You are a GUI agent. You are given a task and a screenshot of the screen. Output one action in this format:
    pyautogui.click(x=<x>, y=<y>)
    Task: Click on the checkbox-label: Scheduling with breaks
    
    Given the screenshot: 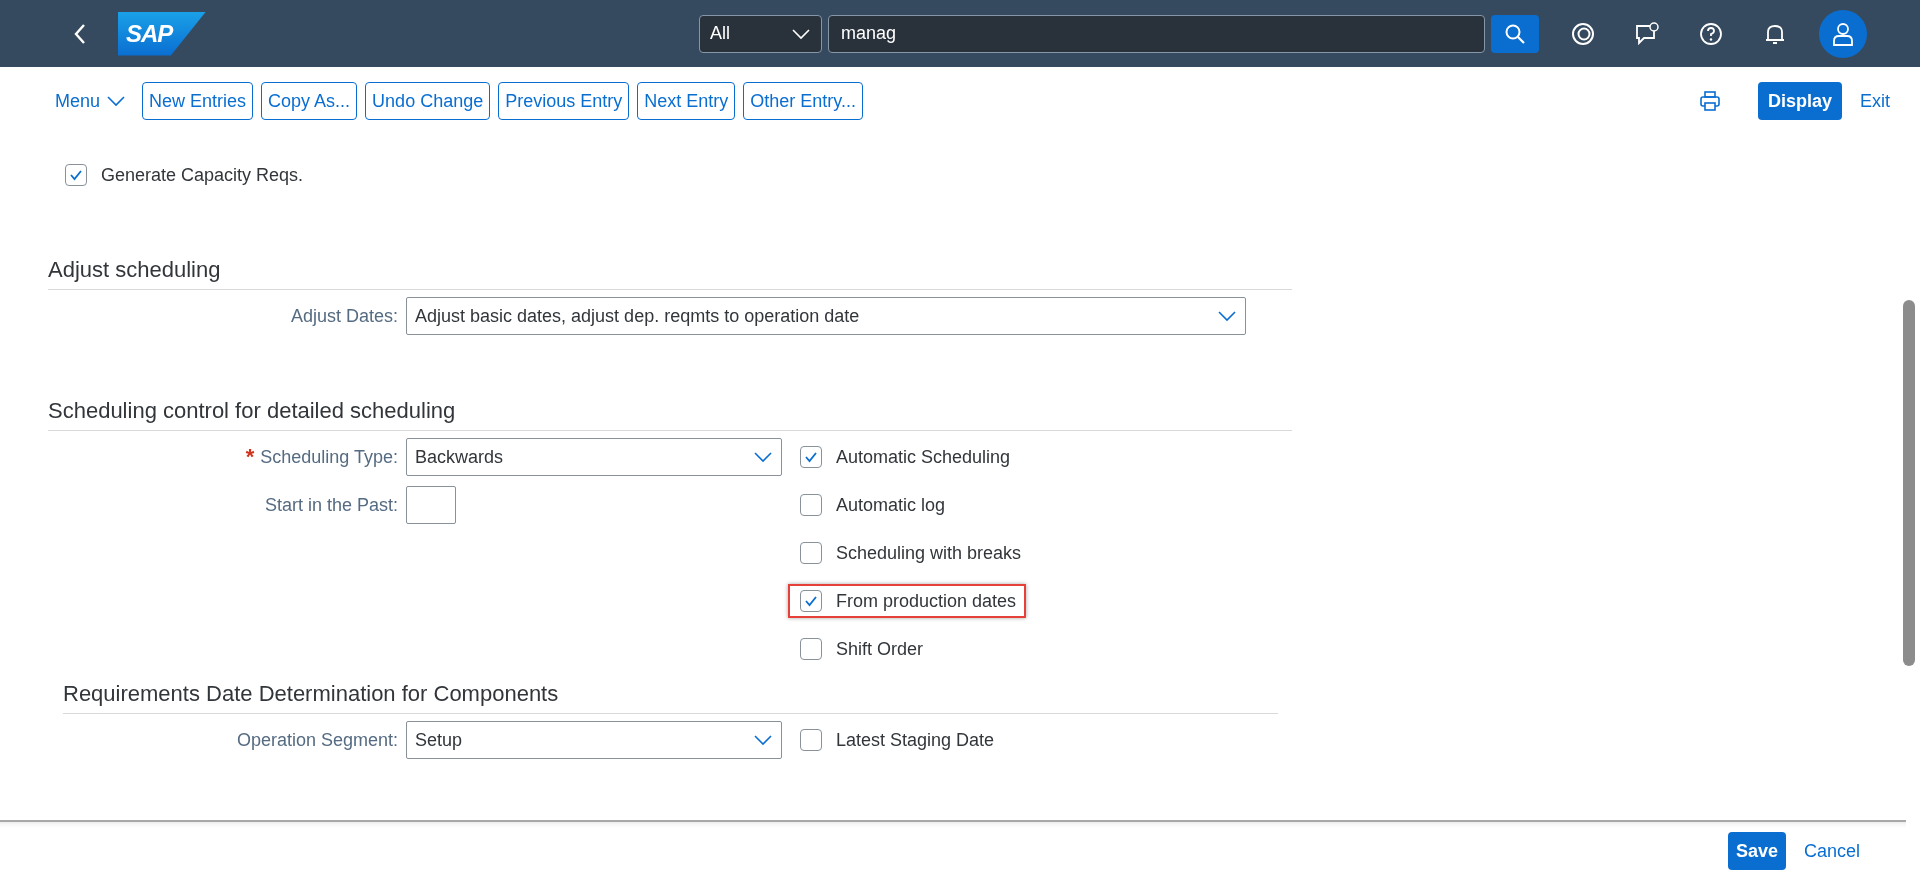 What is the action you would take?
    pyautogui.click(x=929, y=553)
    